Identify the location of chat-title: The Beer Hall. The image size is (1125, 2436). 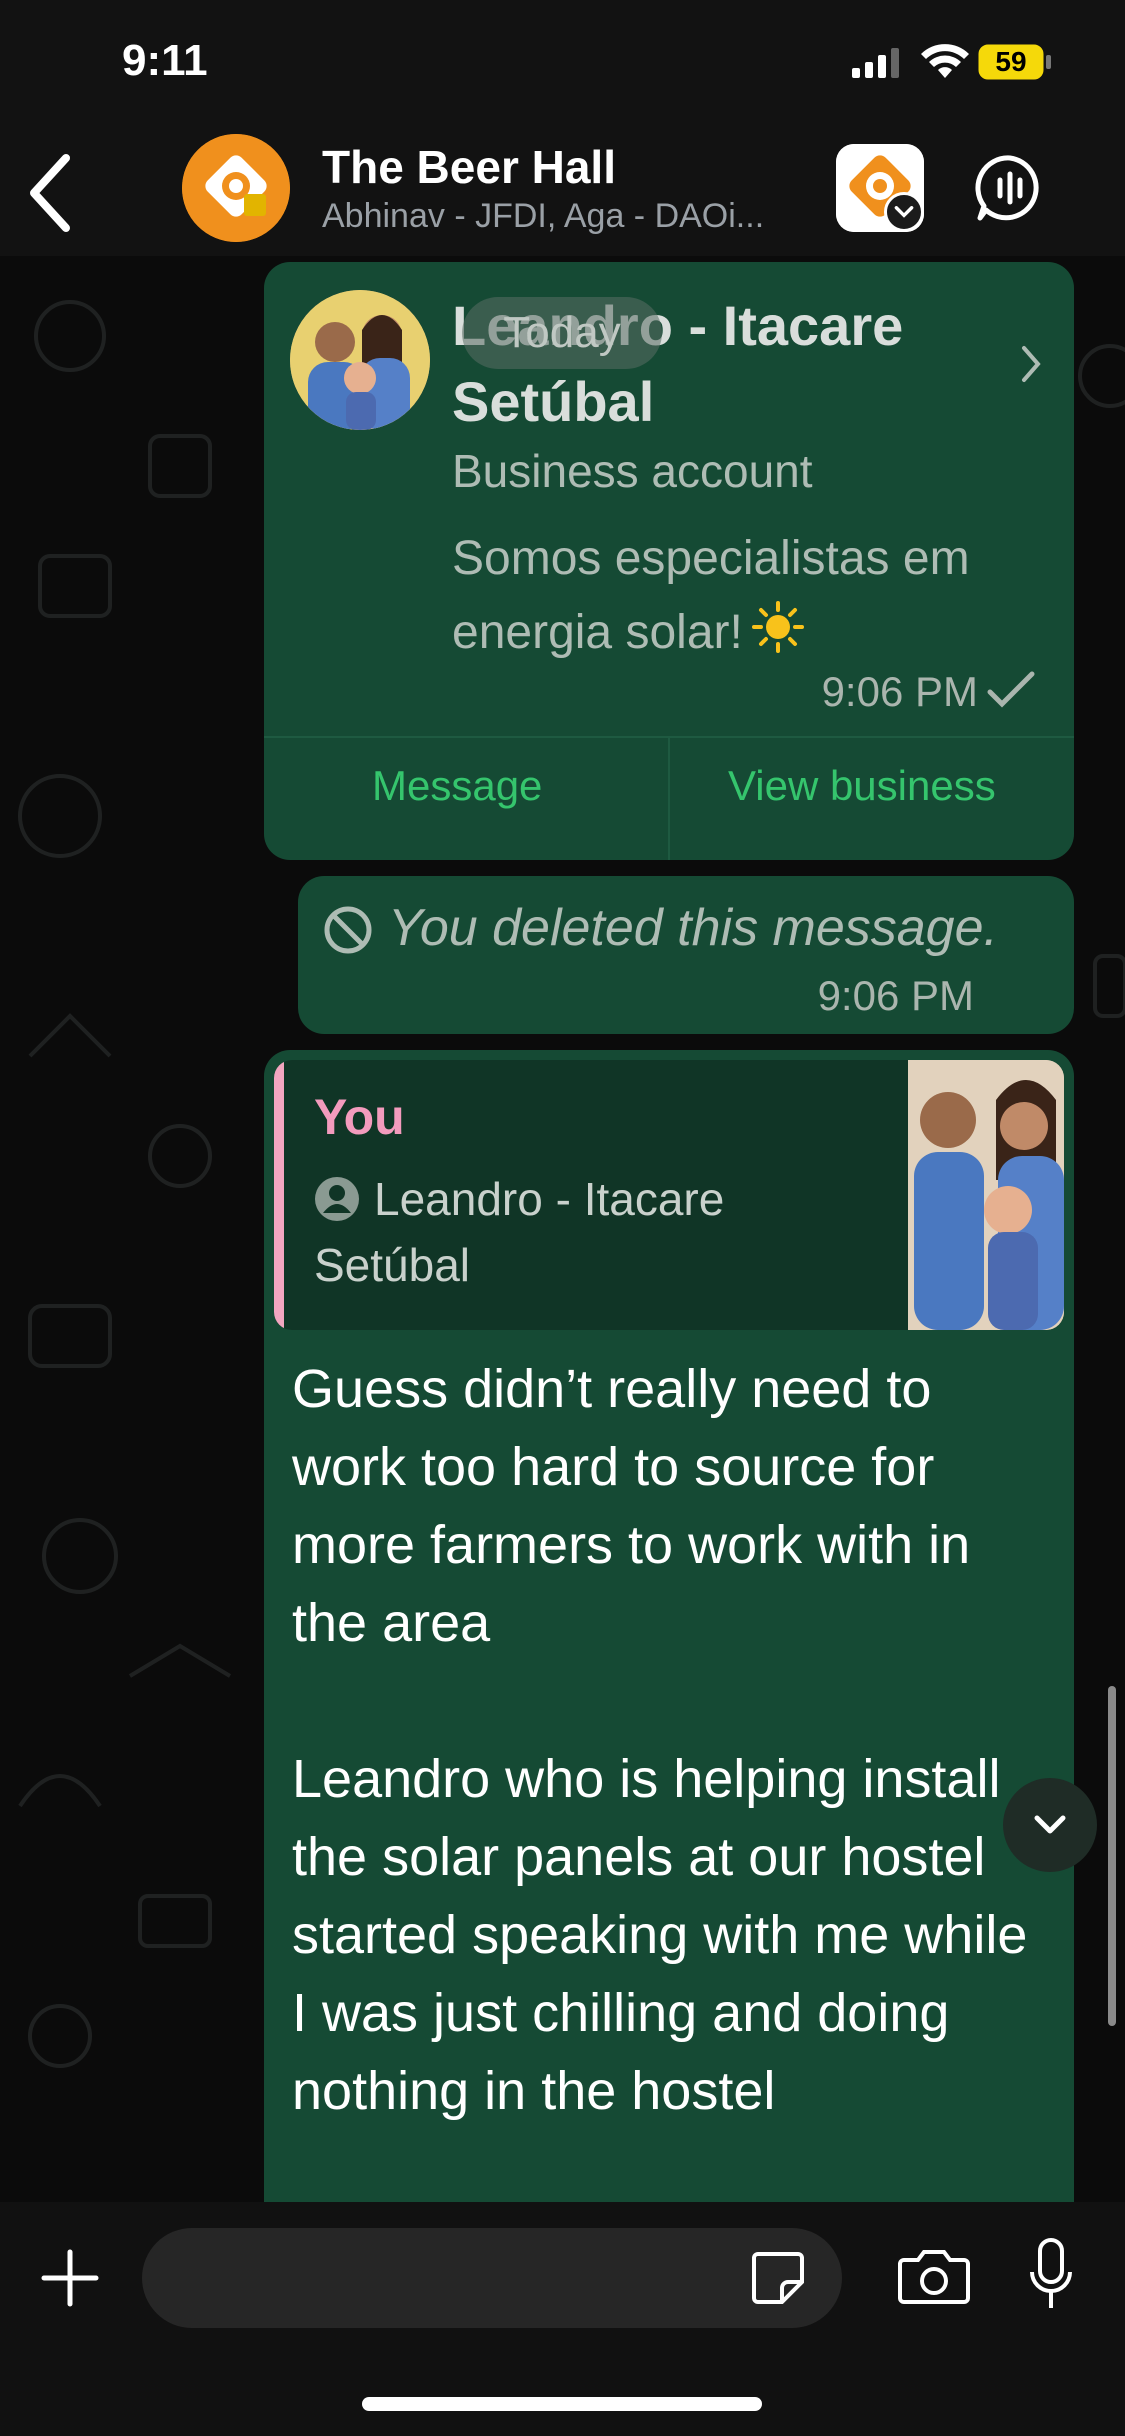
(469, 167).